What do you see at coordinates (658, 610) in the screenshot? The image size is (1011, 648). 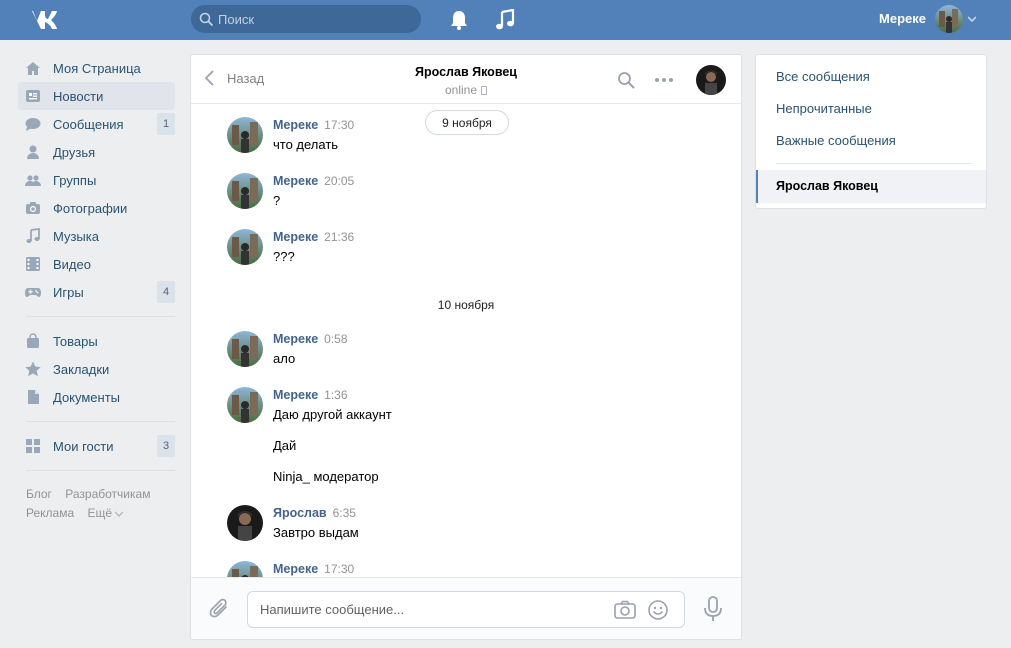 I see `smile-icon` at bounding box center [658, 610].